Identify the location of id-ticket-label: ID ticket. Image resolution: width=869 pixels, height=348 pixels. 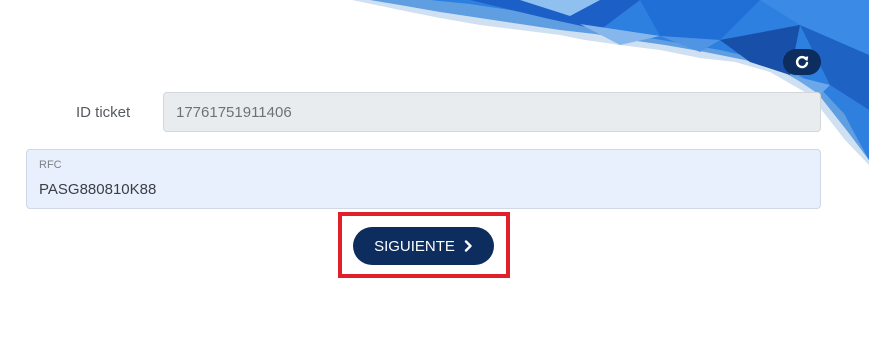
(103, 112).